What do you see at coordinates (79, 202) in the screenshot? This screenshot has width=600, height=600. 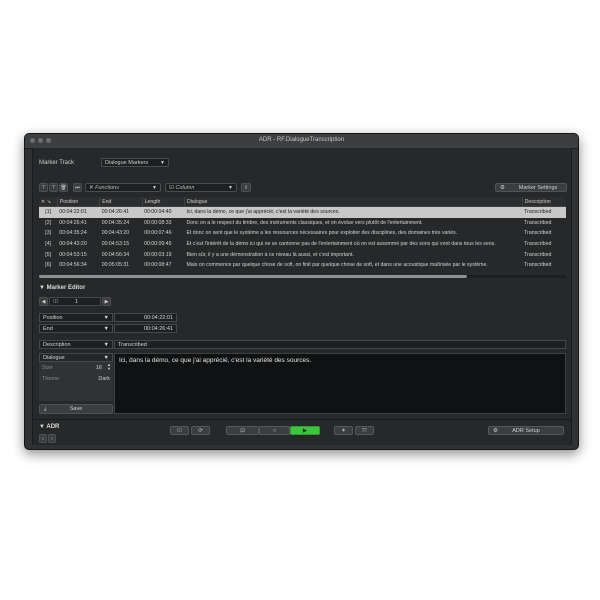 I see `header-position: Position` at bounding box center [79, 202].